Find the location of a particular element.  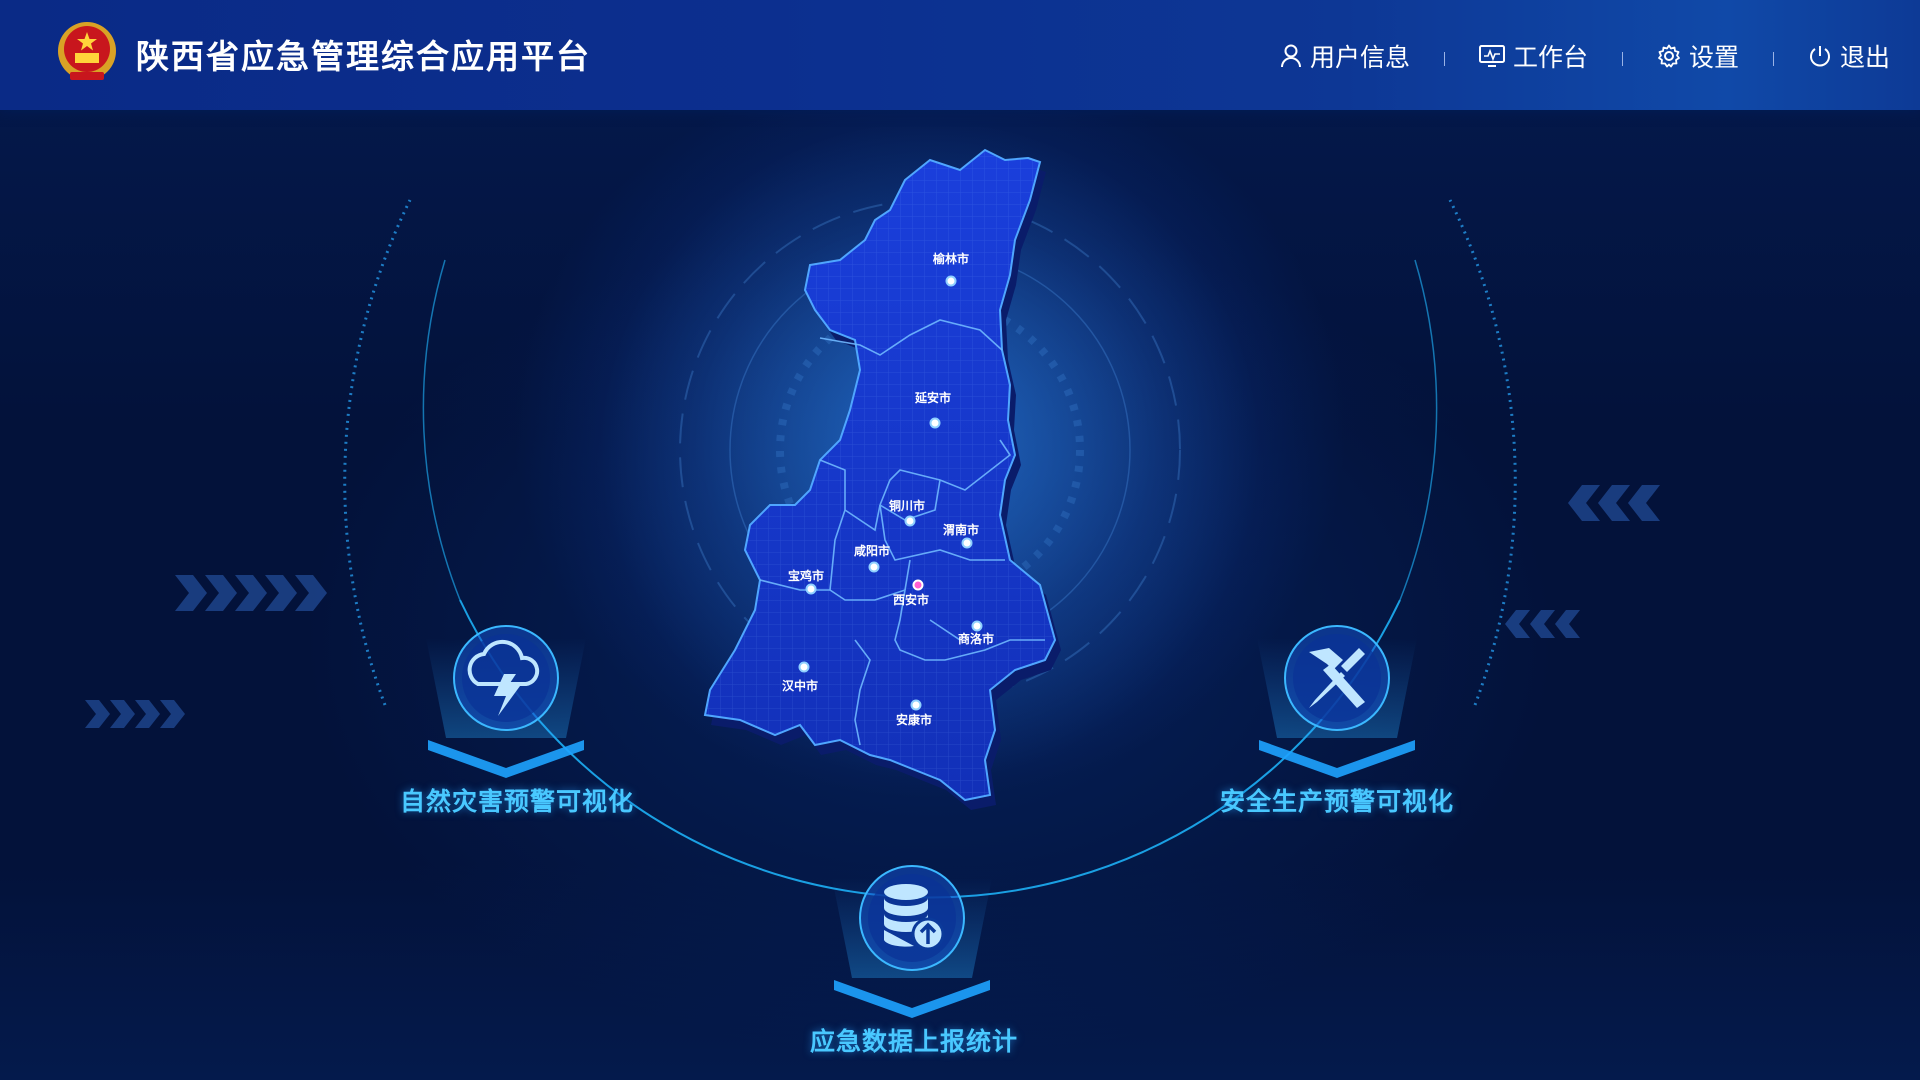

city-label: 汉中市 is located at coordinates (800, 685).